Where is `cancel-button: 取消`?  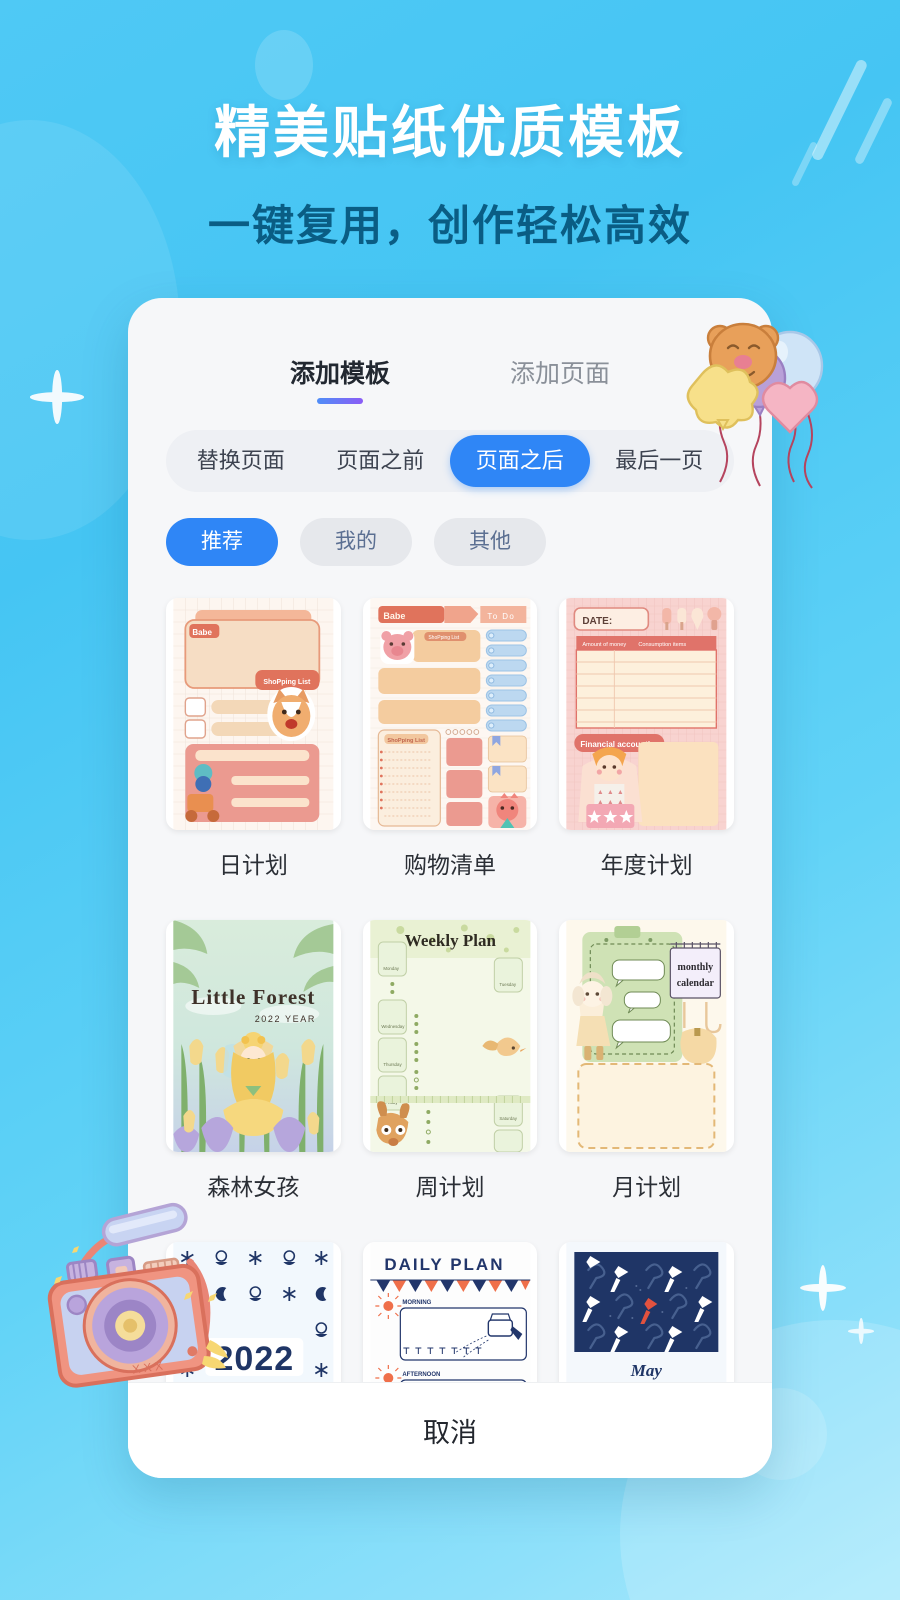
cancel-button: 取消 is located at coordinates (450, 1430).